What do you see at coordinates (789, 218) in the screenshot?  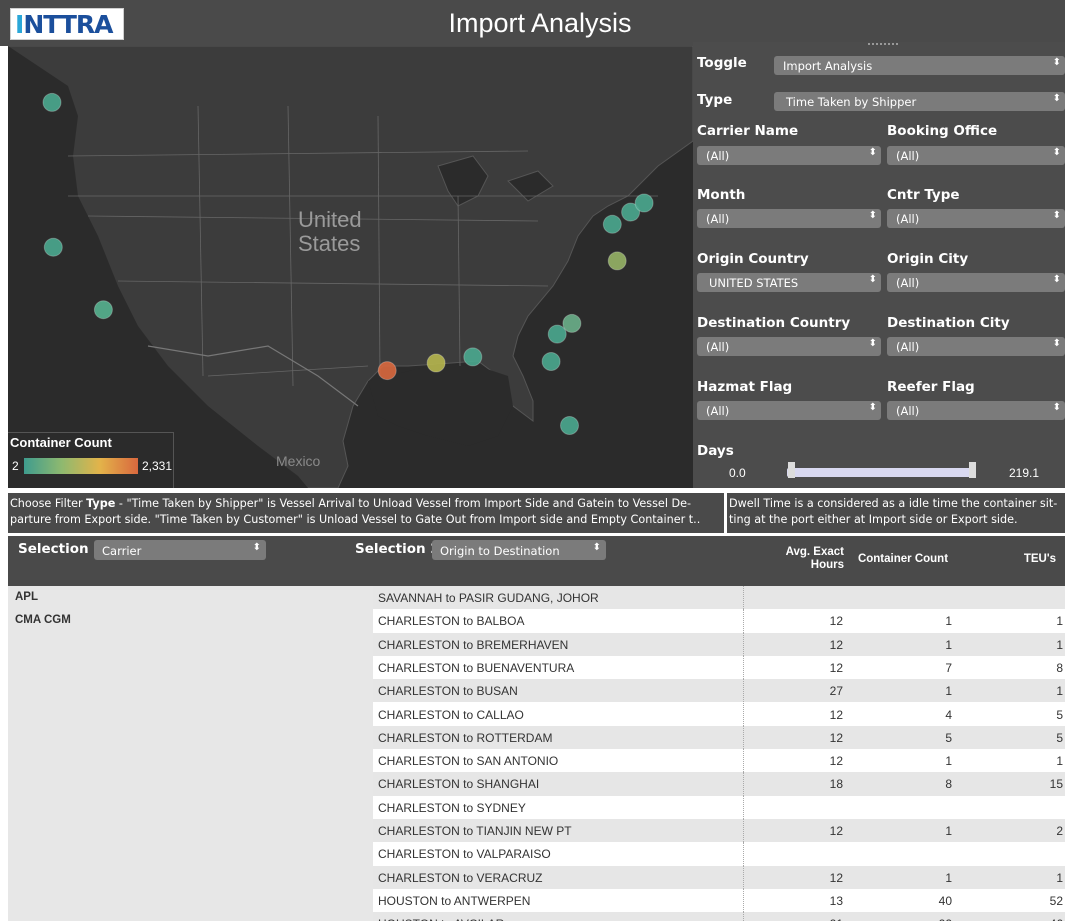 I see `month-select: (All) ⬍` at bounding box center [789, 218].